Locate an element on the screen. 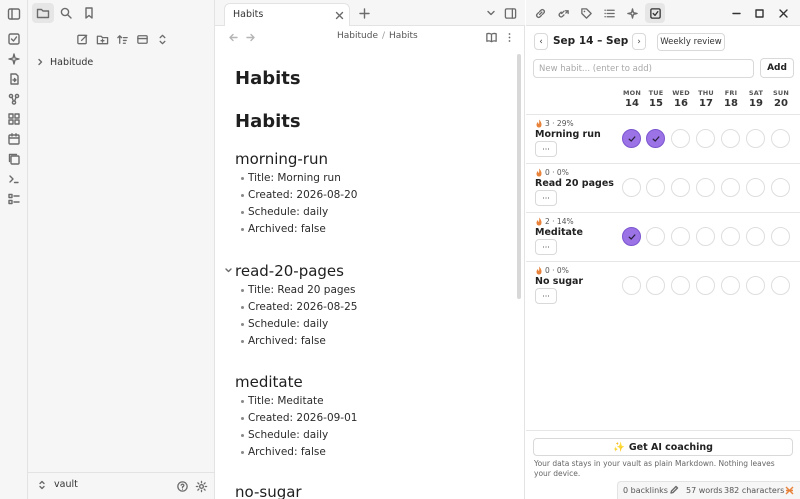  doc-heading-1: Habits is located at coordinates (268, 121).